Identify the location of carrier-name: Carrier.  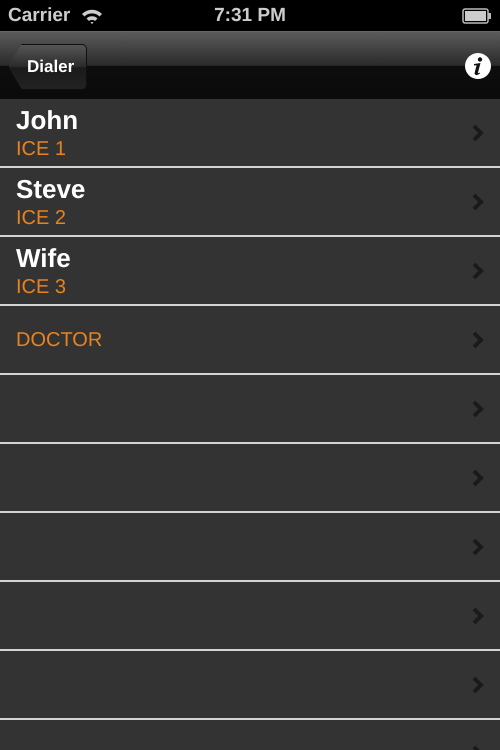
(39, 15).